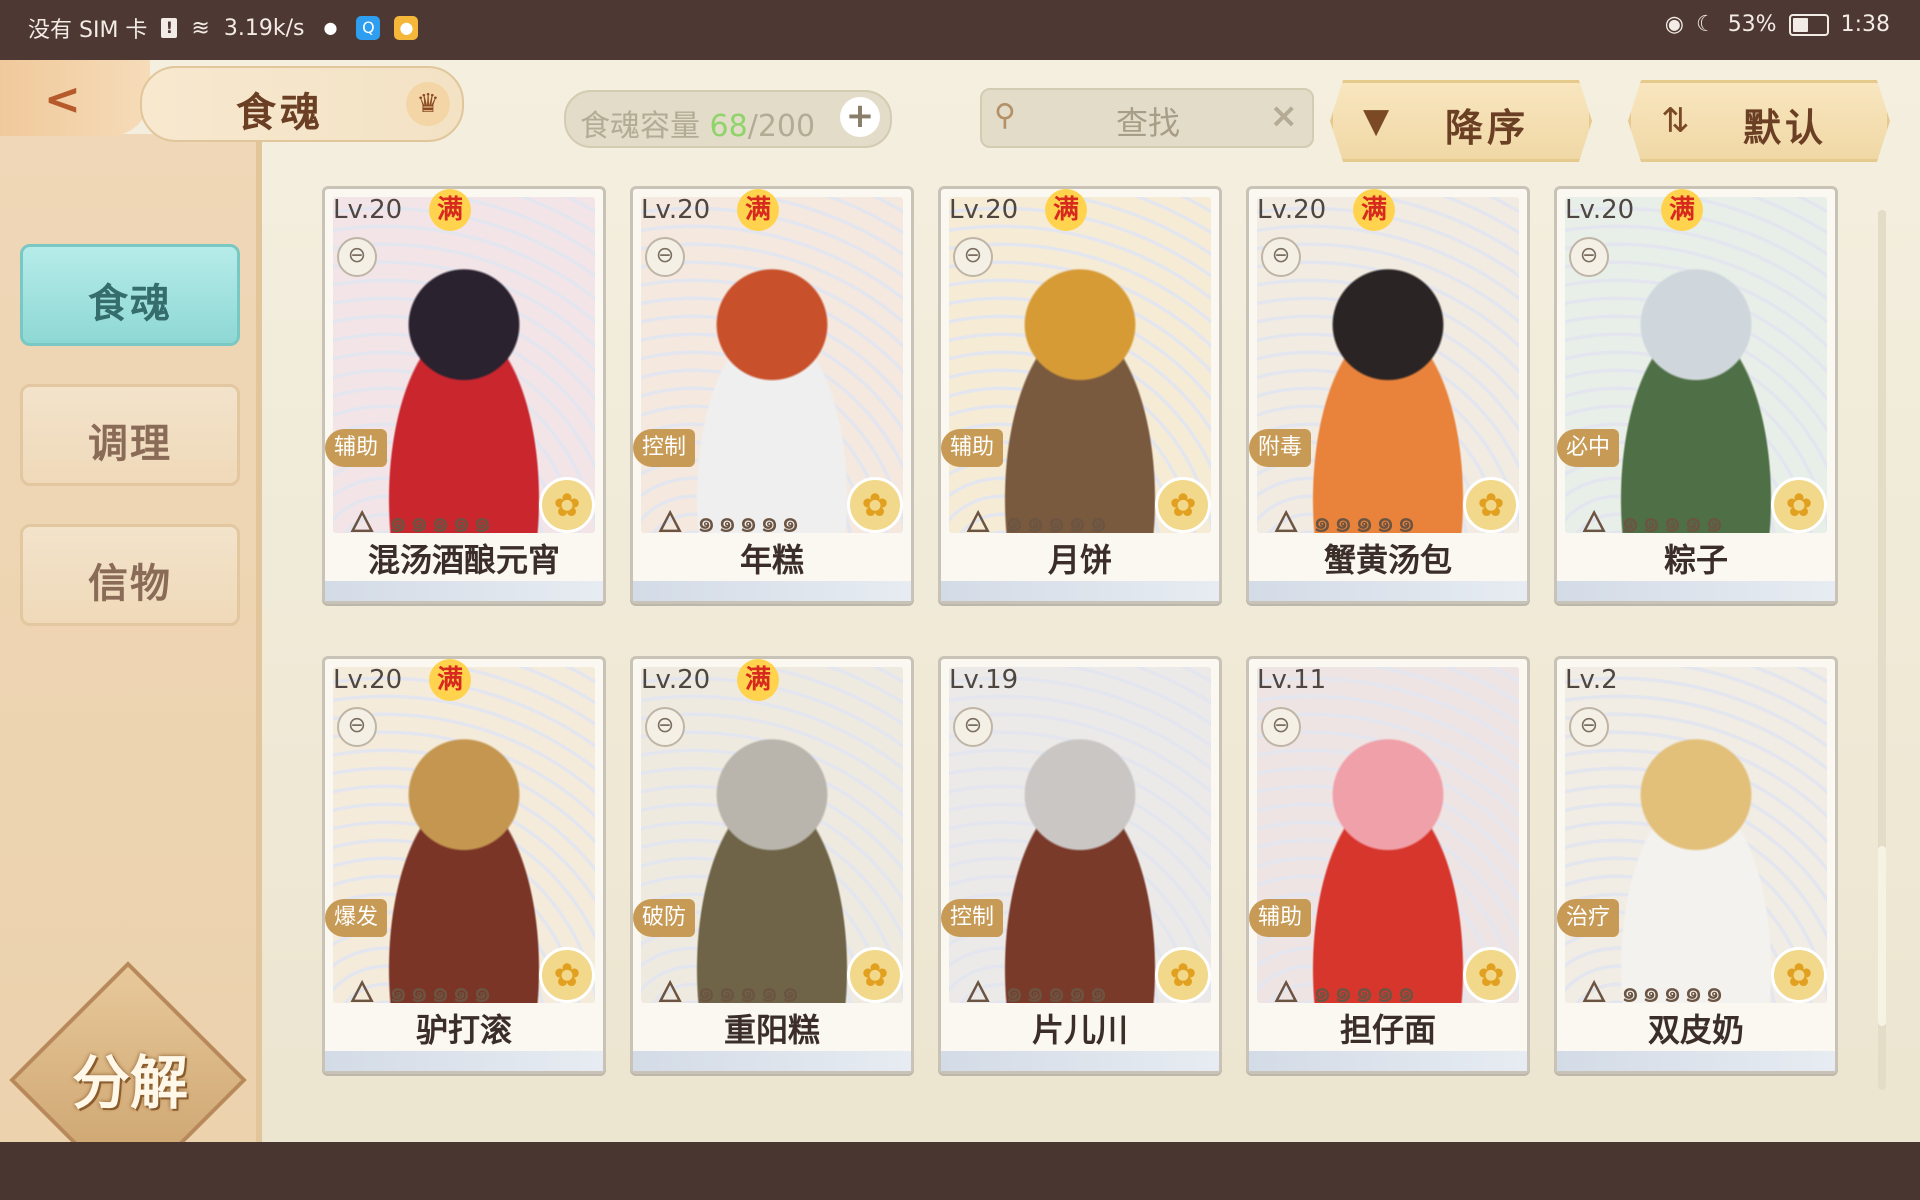 This screenshot has width=1920, height=1200. What do you see at coordinates (1705, 24) in the screenshot?
I see `do-not-disturb-icon: ☾` at bounding box center [1705, 24].